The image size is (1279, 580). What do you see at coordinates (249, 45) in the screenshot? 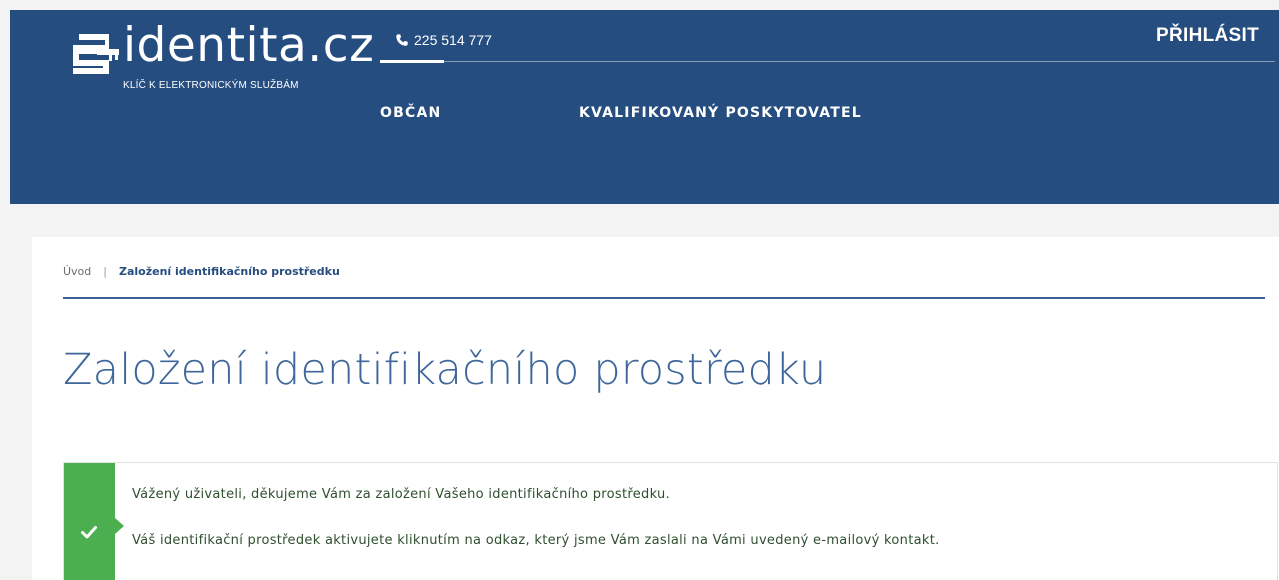
I see `logo-wordmark: identita.cz` at bounding box center [249, 45].